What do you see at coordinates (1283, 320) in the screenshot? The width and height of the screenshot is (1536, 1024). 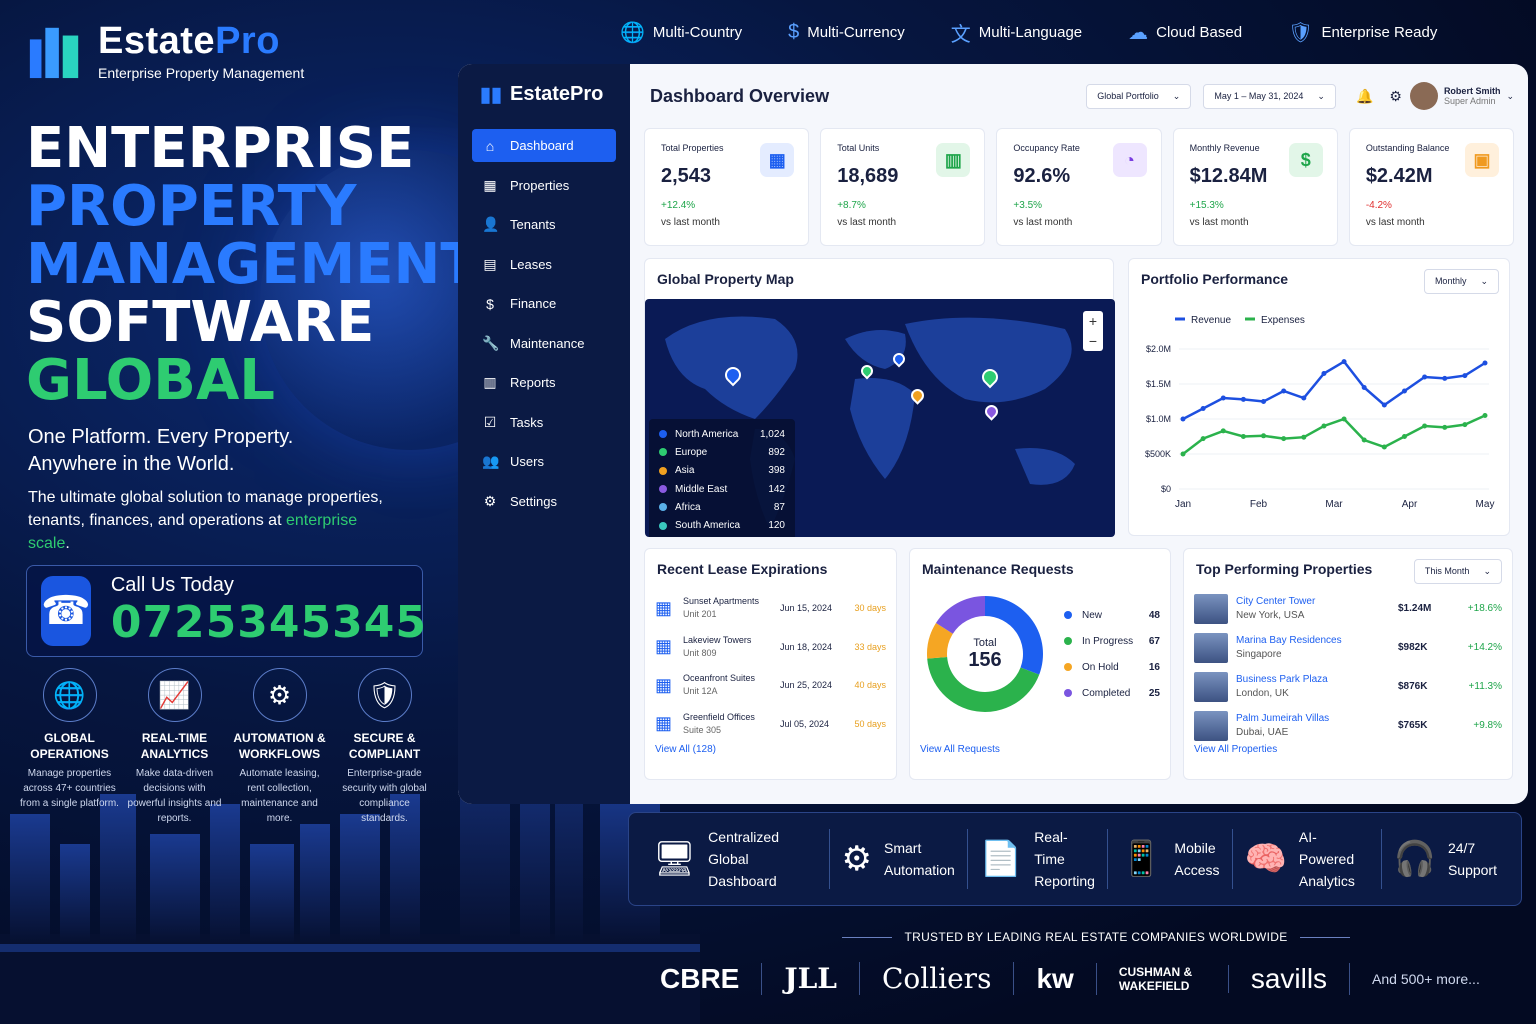 I see `legend-label: Expenses` at bounding box center [1283, 320].